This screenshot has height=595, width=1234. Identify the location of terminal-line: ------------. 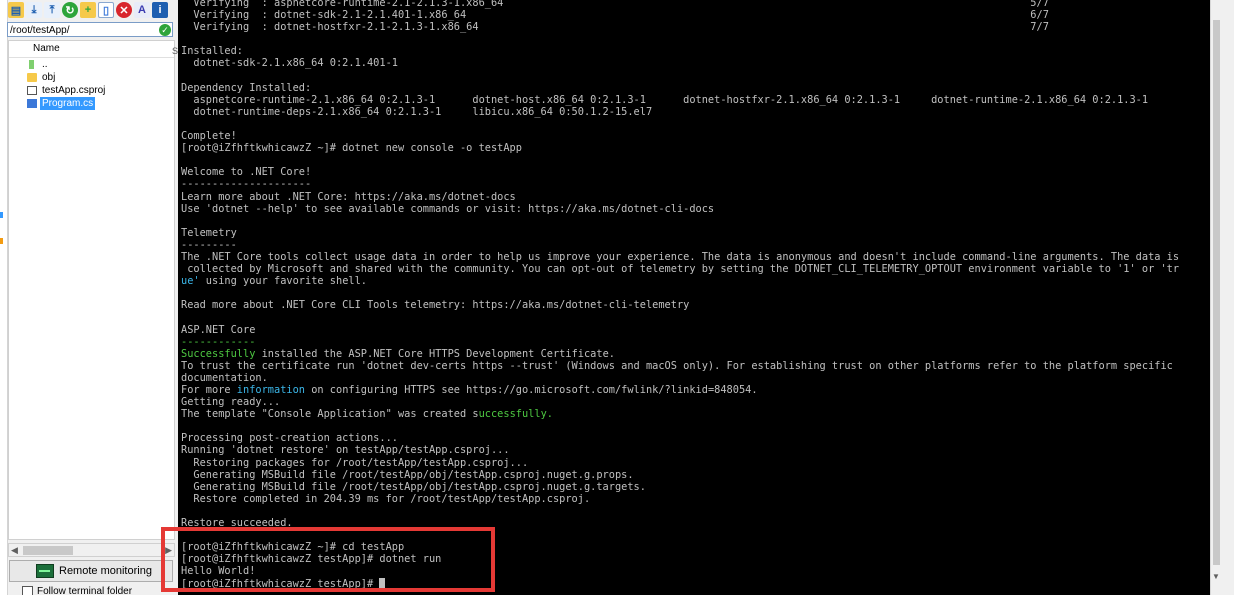
(218, 342).